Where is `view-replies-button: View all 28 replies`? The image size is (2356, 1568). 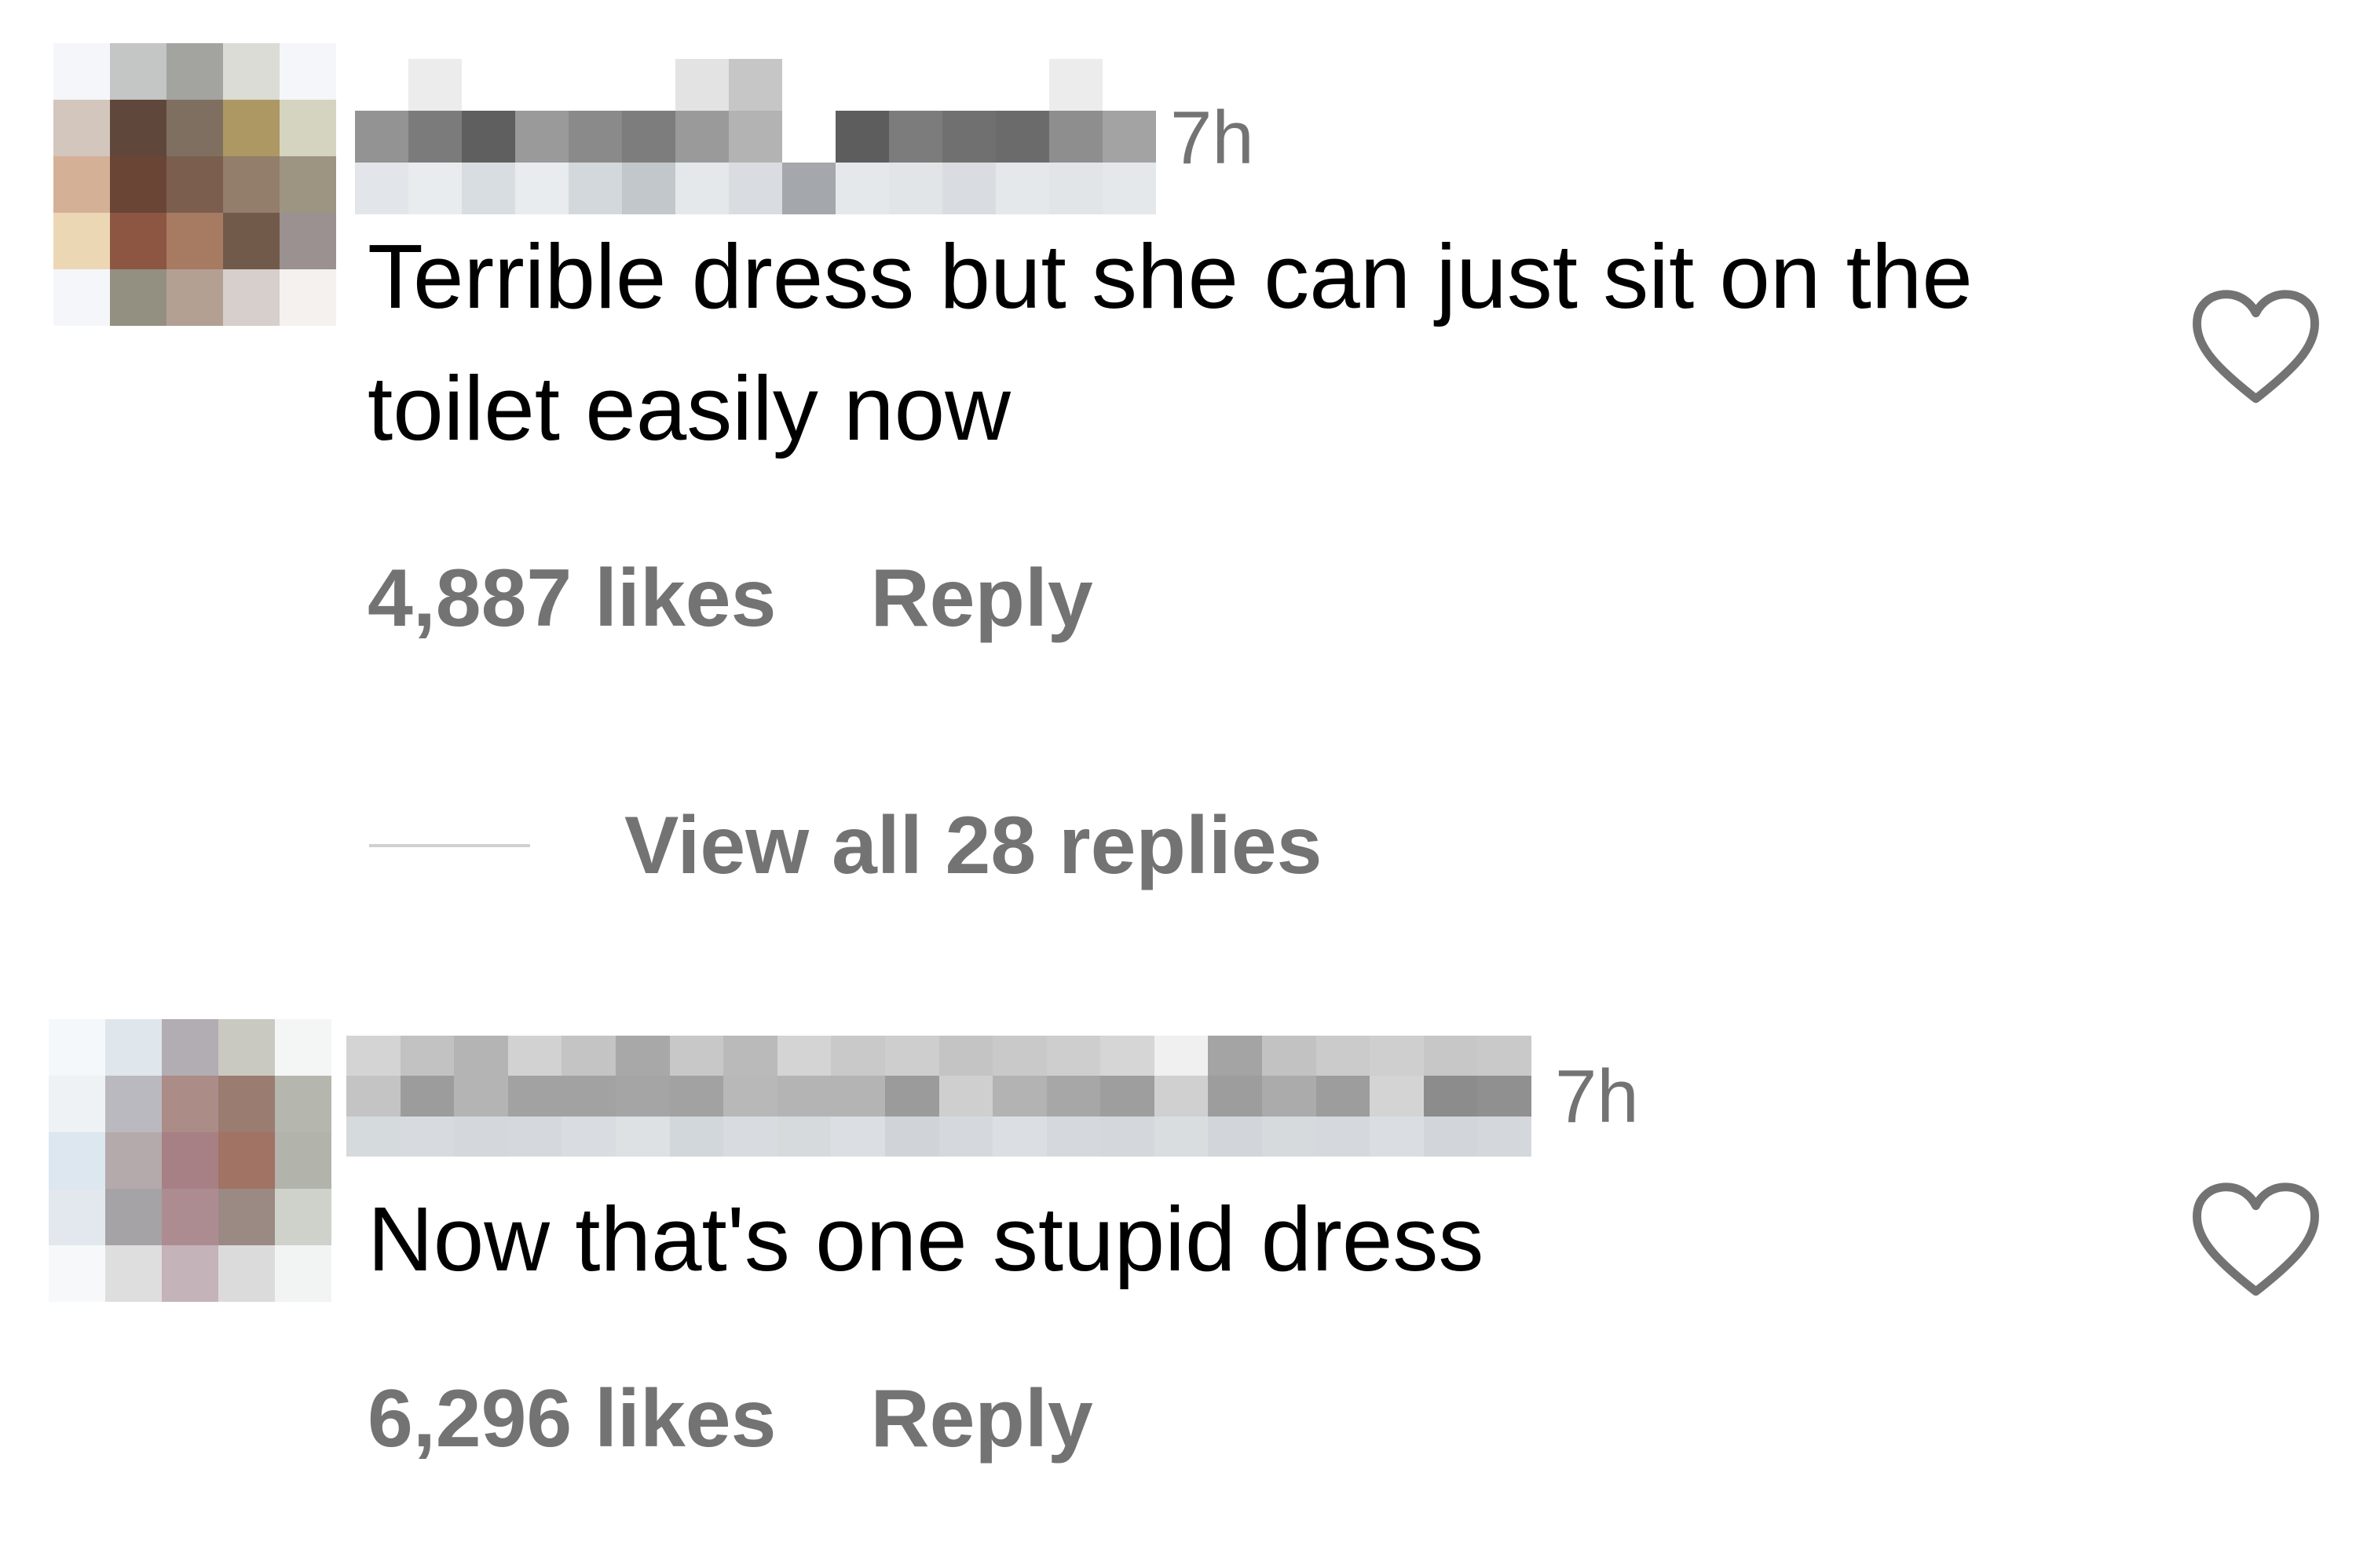 view-replies-button: View all 28 replies is located at coordinates (846, 845).